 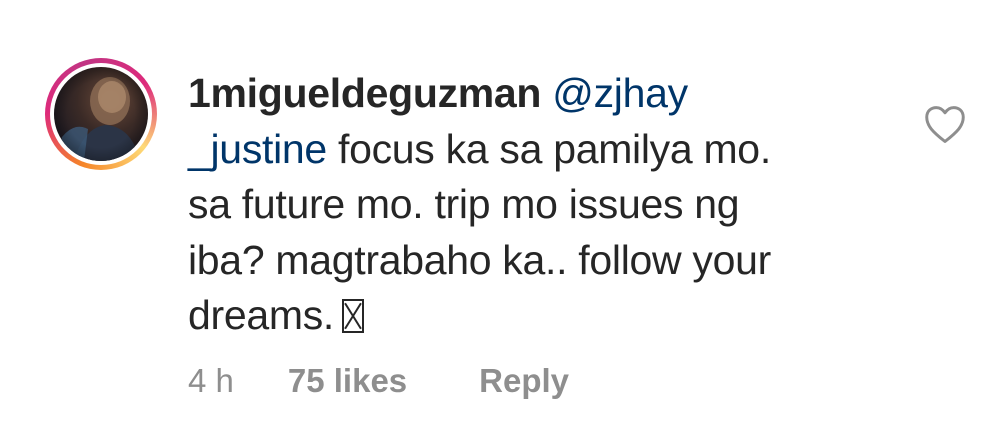 What do you see at coordinates (524, 381) in the screenshot?
I see `reply-button: Reply` at bounding box center [524, 381].